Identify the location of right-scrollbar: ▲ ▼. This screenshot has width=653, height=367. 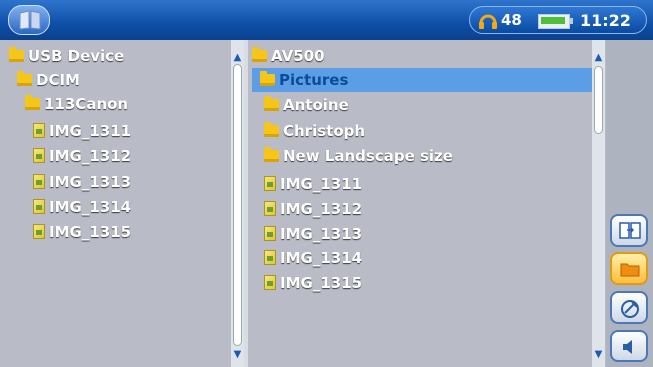
(598, 203).